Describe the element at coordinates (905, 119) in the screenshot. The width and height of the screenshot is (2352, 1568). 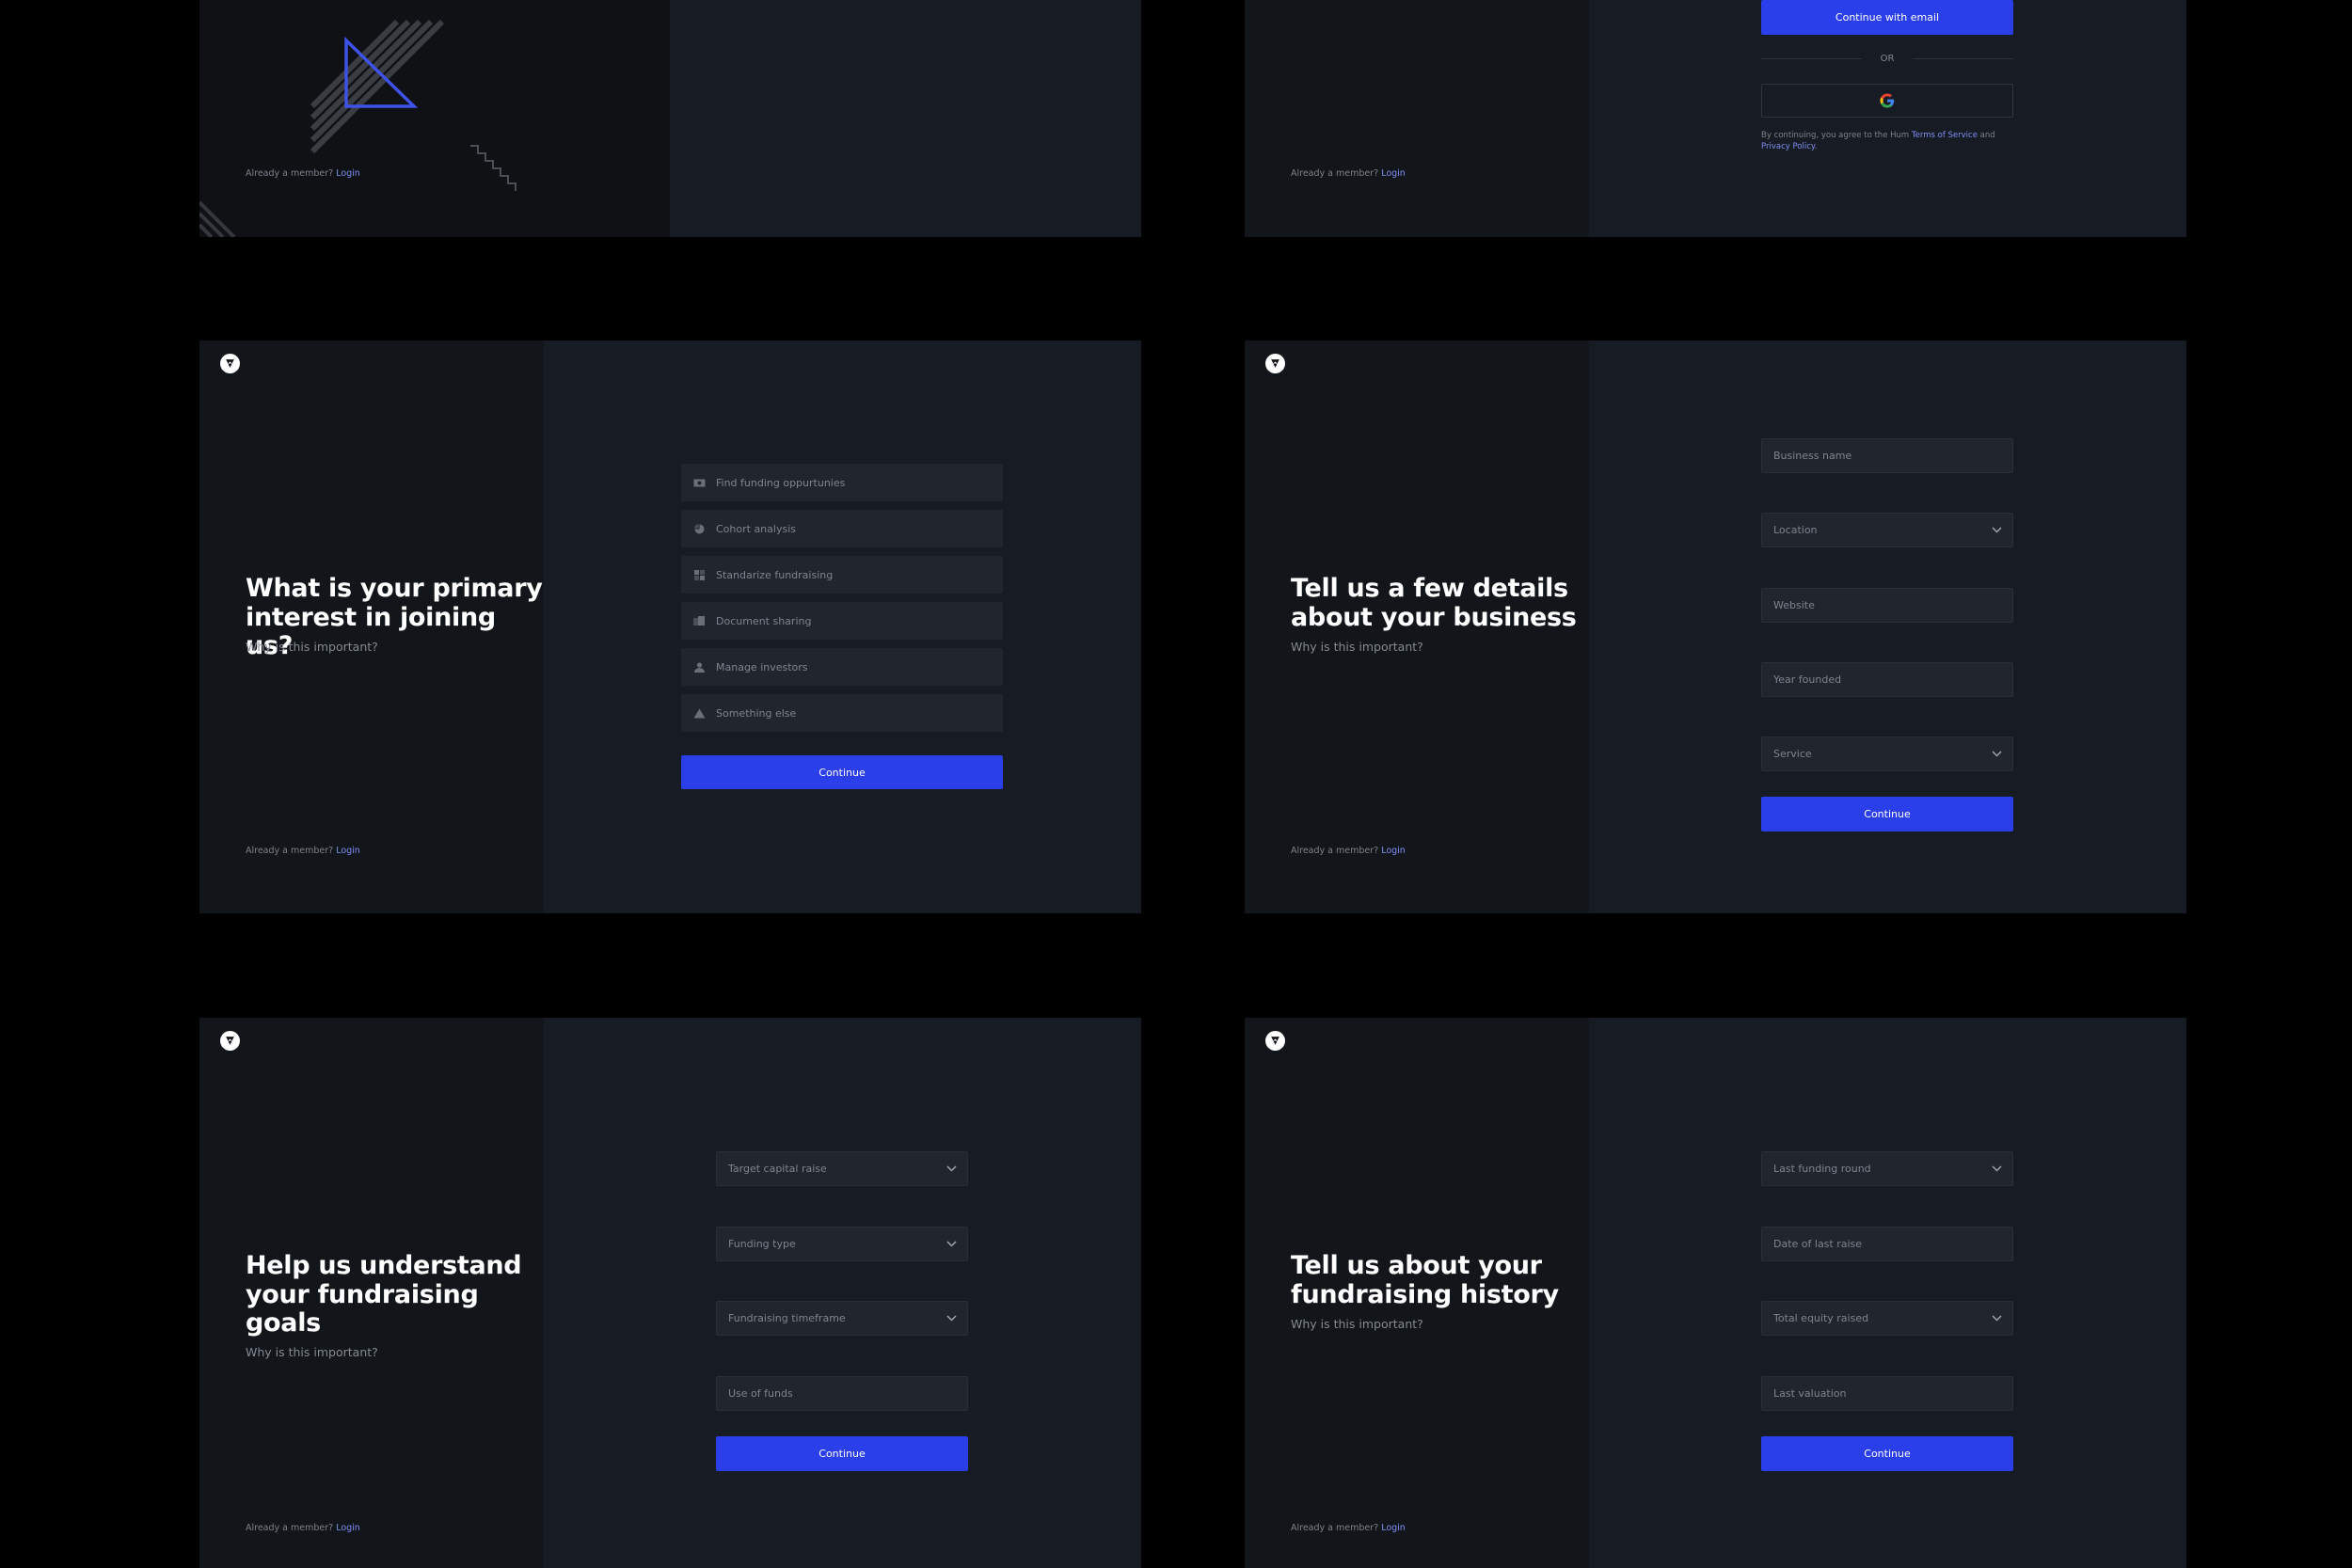
I see `welcome-panel-right` at that location.